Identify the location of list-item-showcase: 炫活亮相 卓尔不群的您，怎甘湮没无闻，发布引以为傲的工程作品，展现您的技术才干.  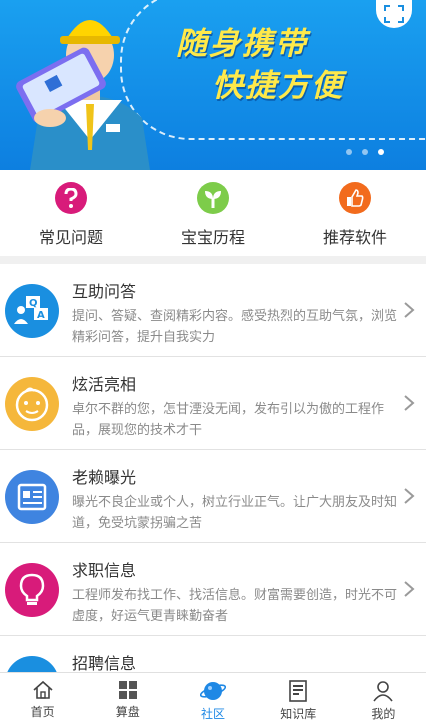
(213, 403).